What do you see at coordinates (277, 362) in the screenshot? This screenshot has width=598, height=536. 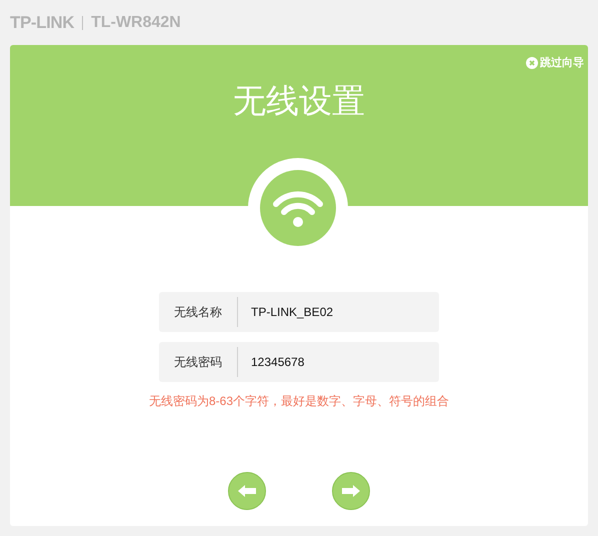 I see `field-value: 12345678` at bounding box center [277, 362].